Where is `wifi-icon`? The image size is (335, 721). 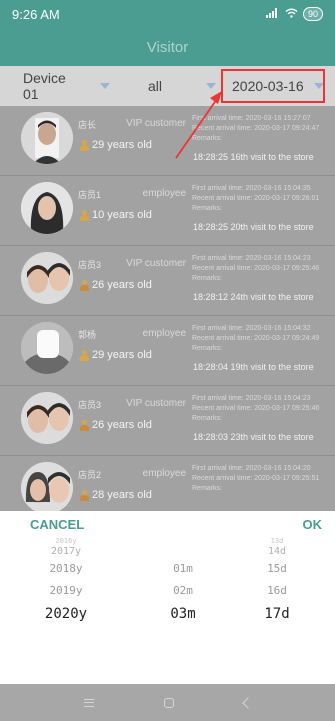 wifi-icon is located at coordinates (291, 14).